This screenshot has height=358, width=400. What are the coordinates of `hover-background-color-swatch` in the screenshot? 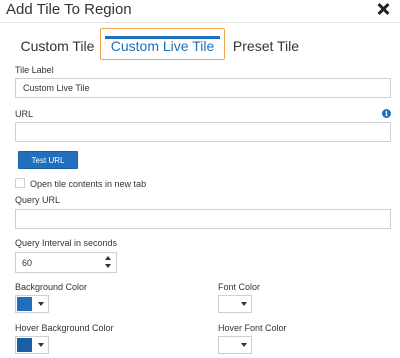 It's located at (24, 345).